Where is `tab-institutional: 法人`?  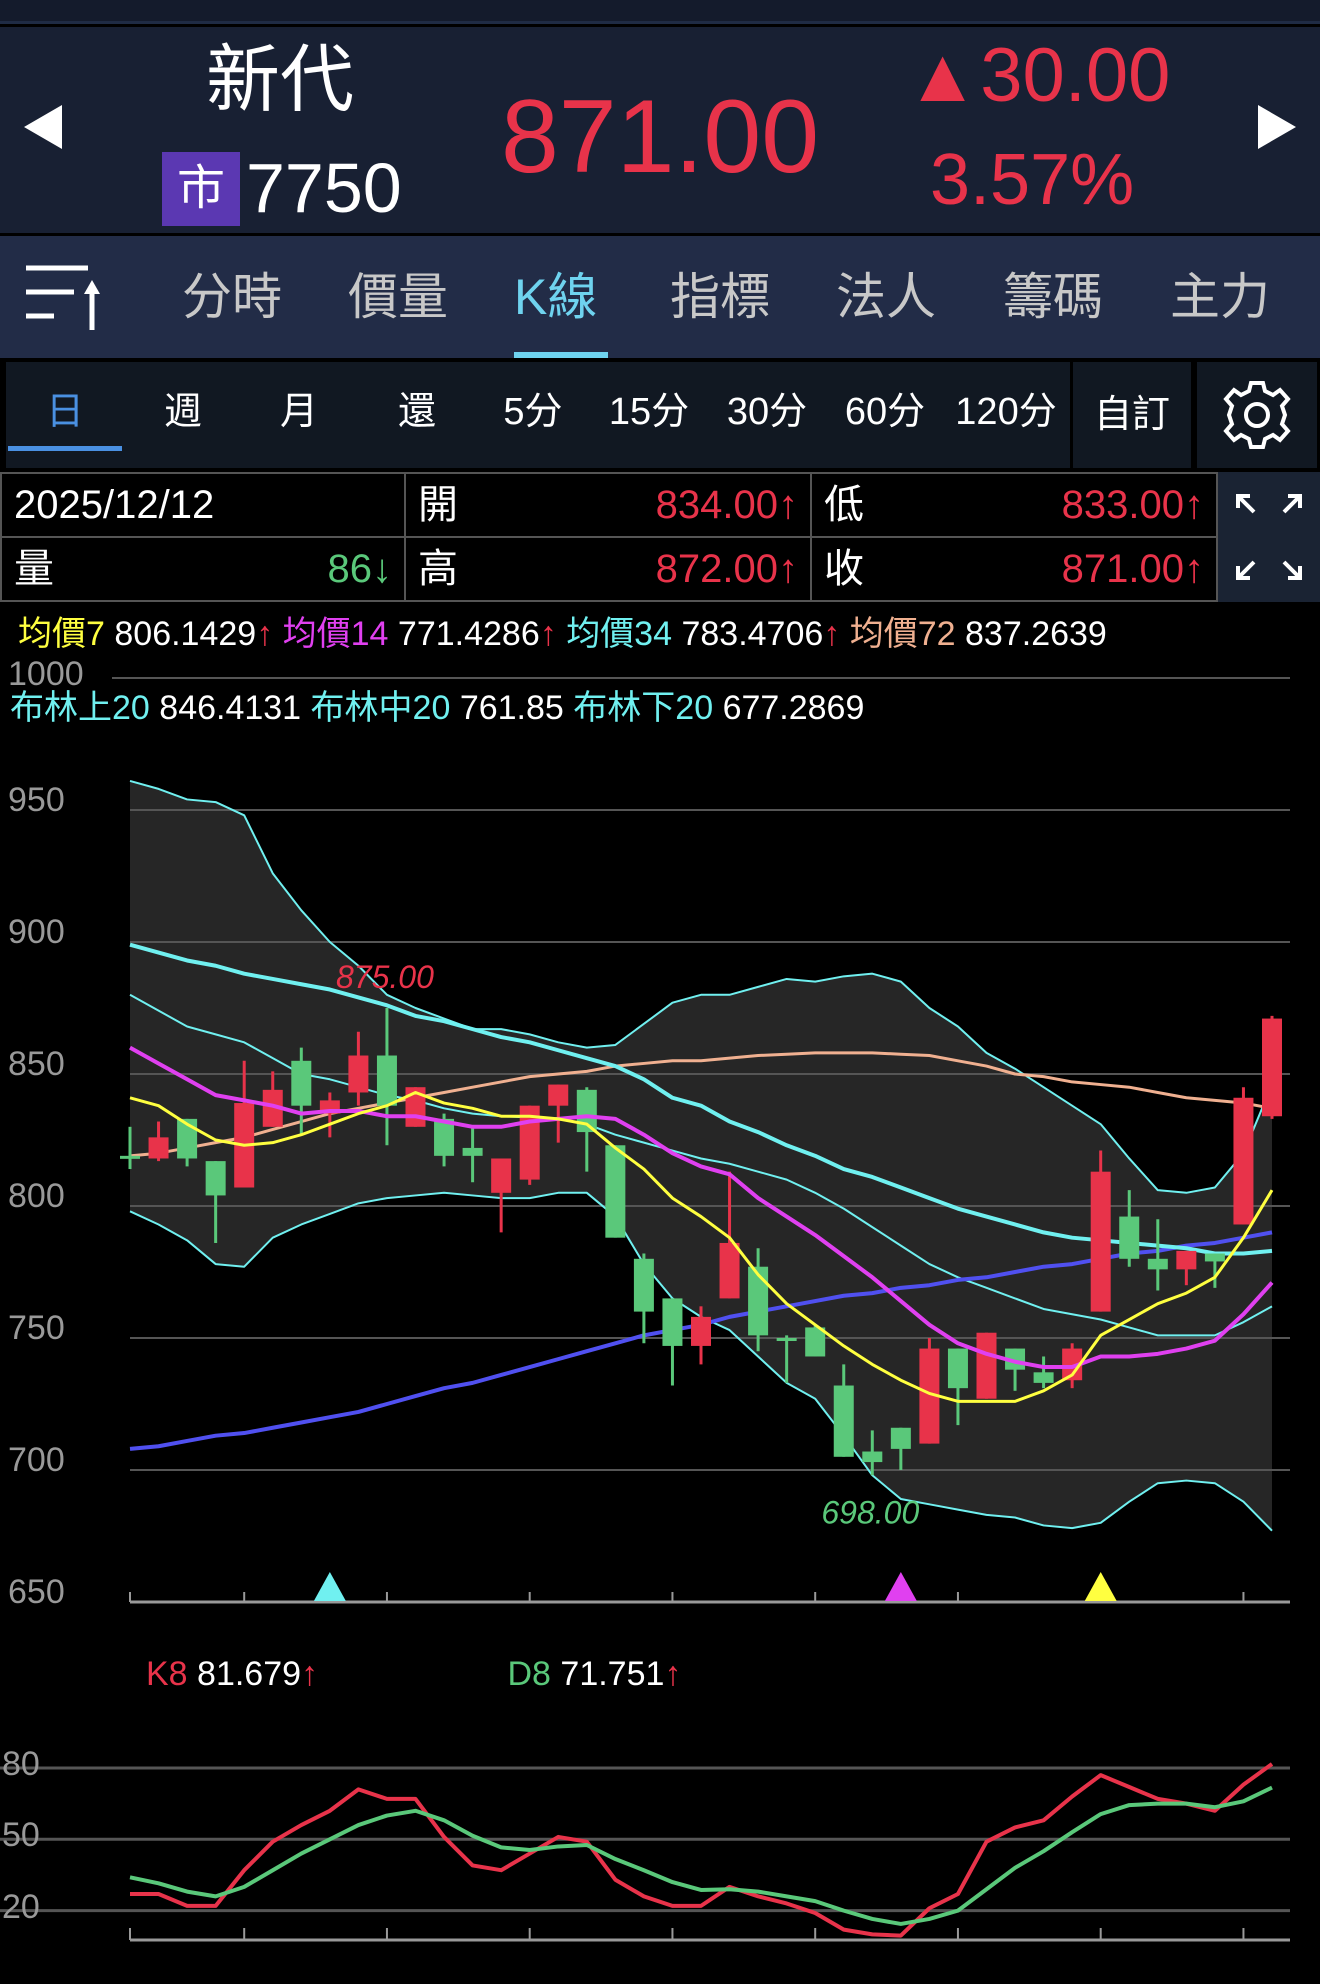
tab-institutional: 法人 is located at coordinates (886, 297).